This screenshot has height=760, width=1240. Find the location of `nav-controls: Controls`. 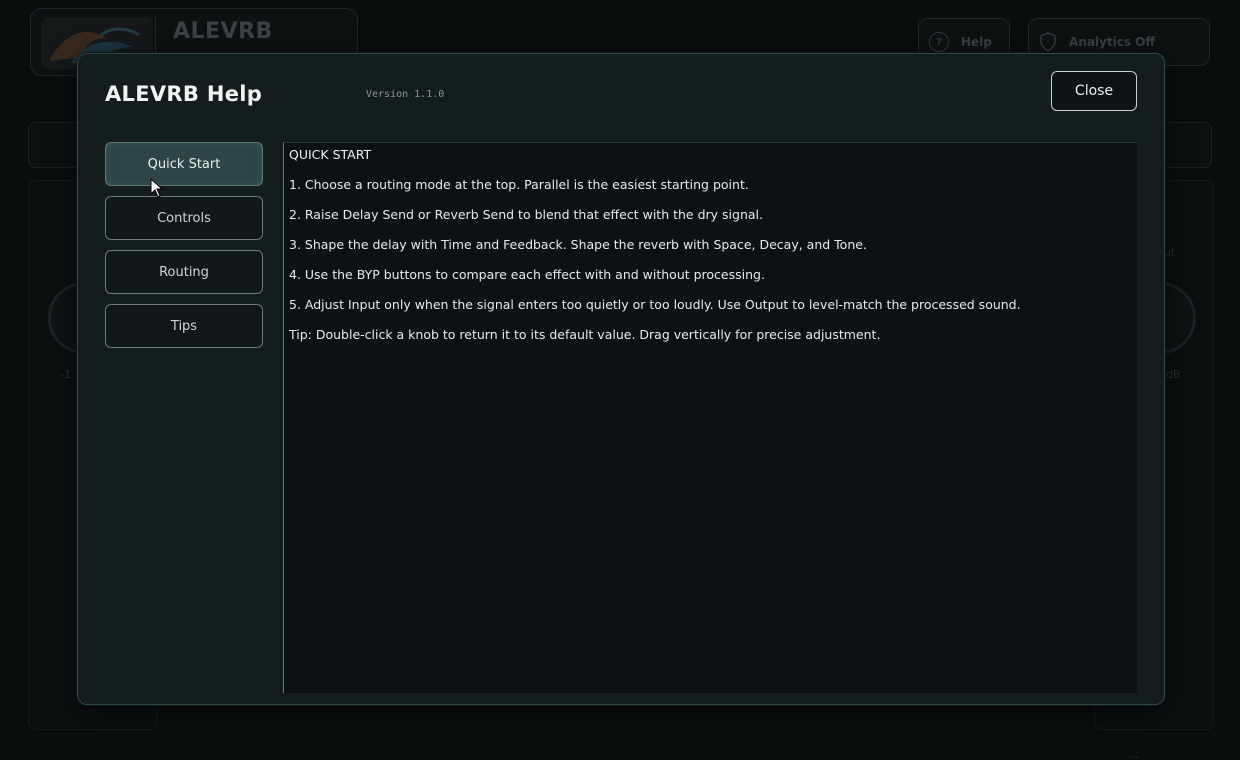

nav-controls: Controls is located at coordinates (184, 218).